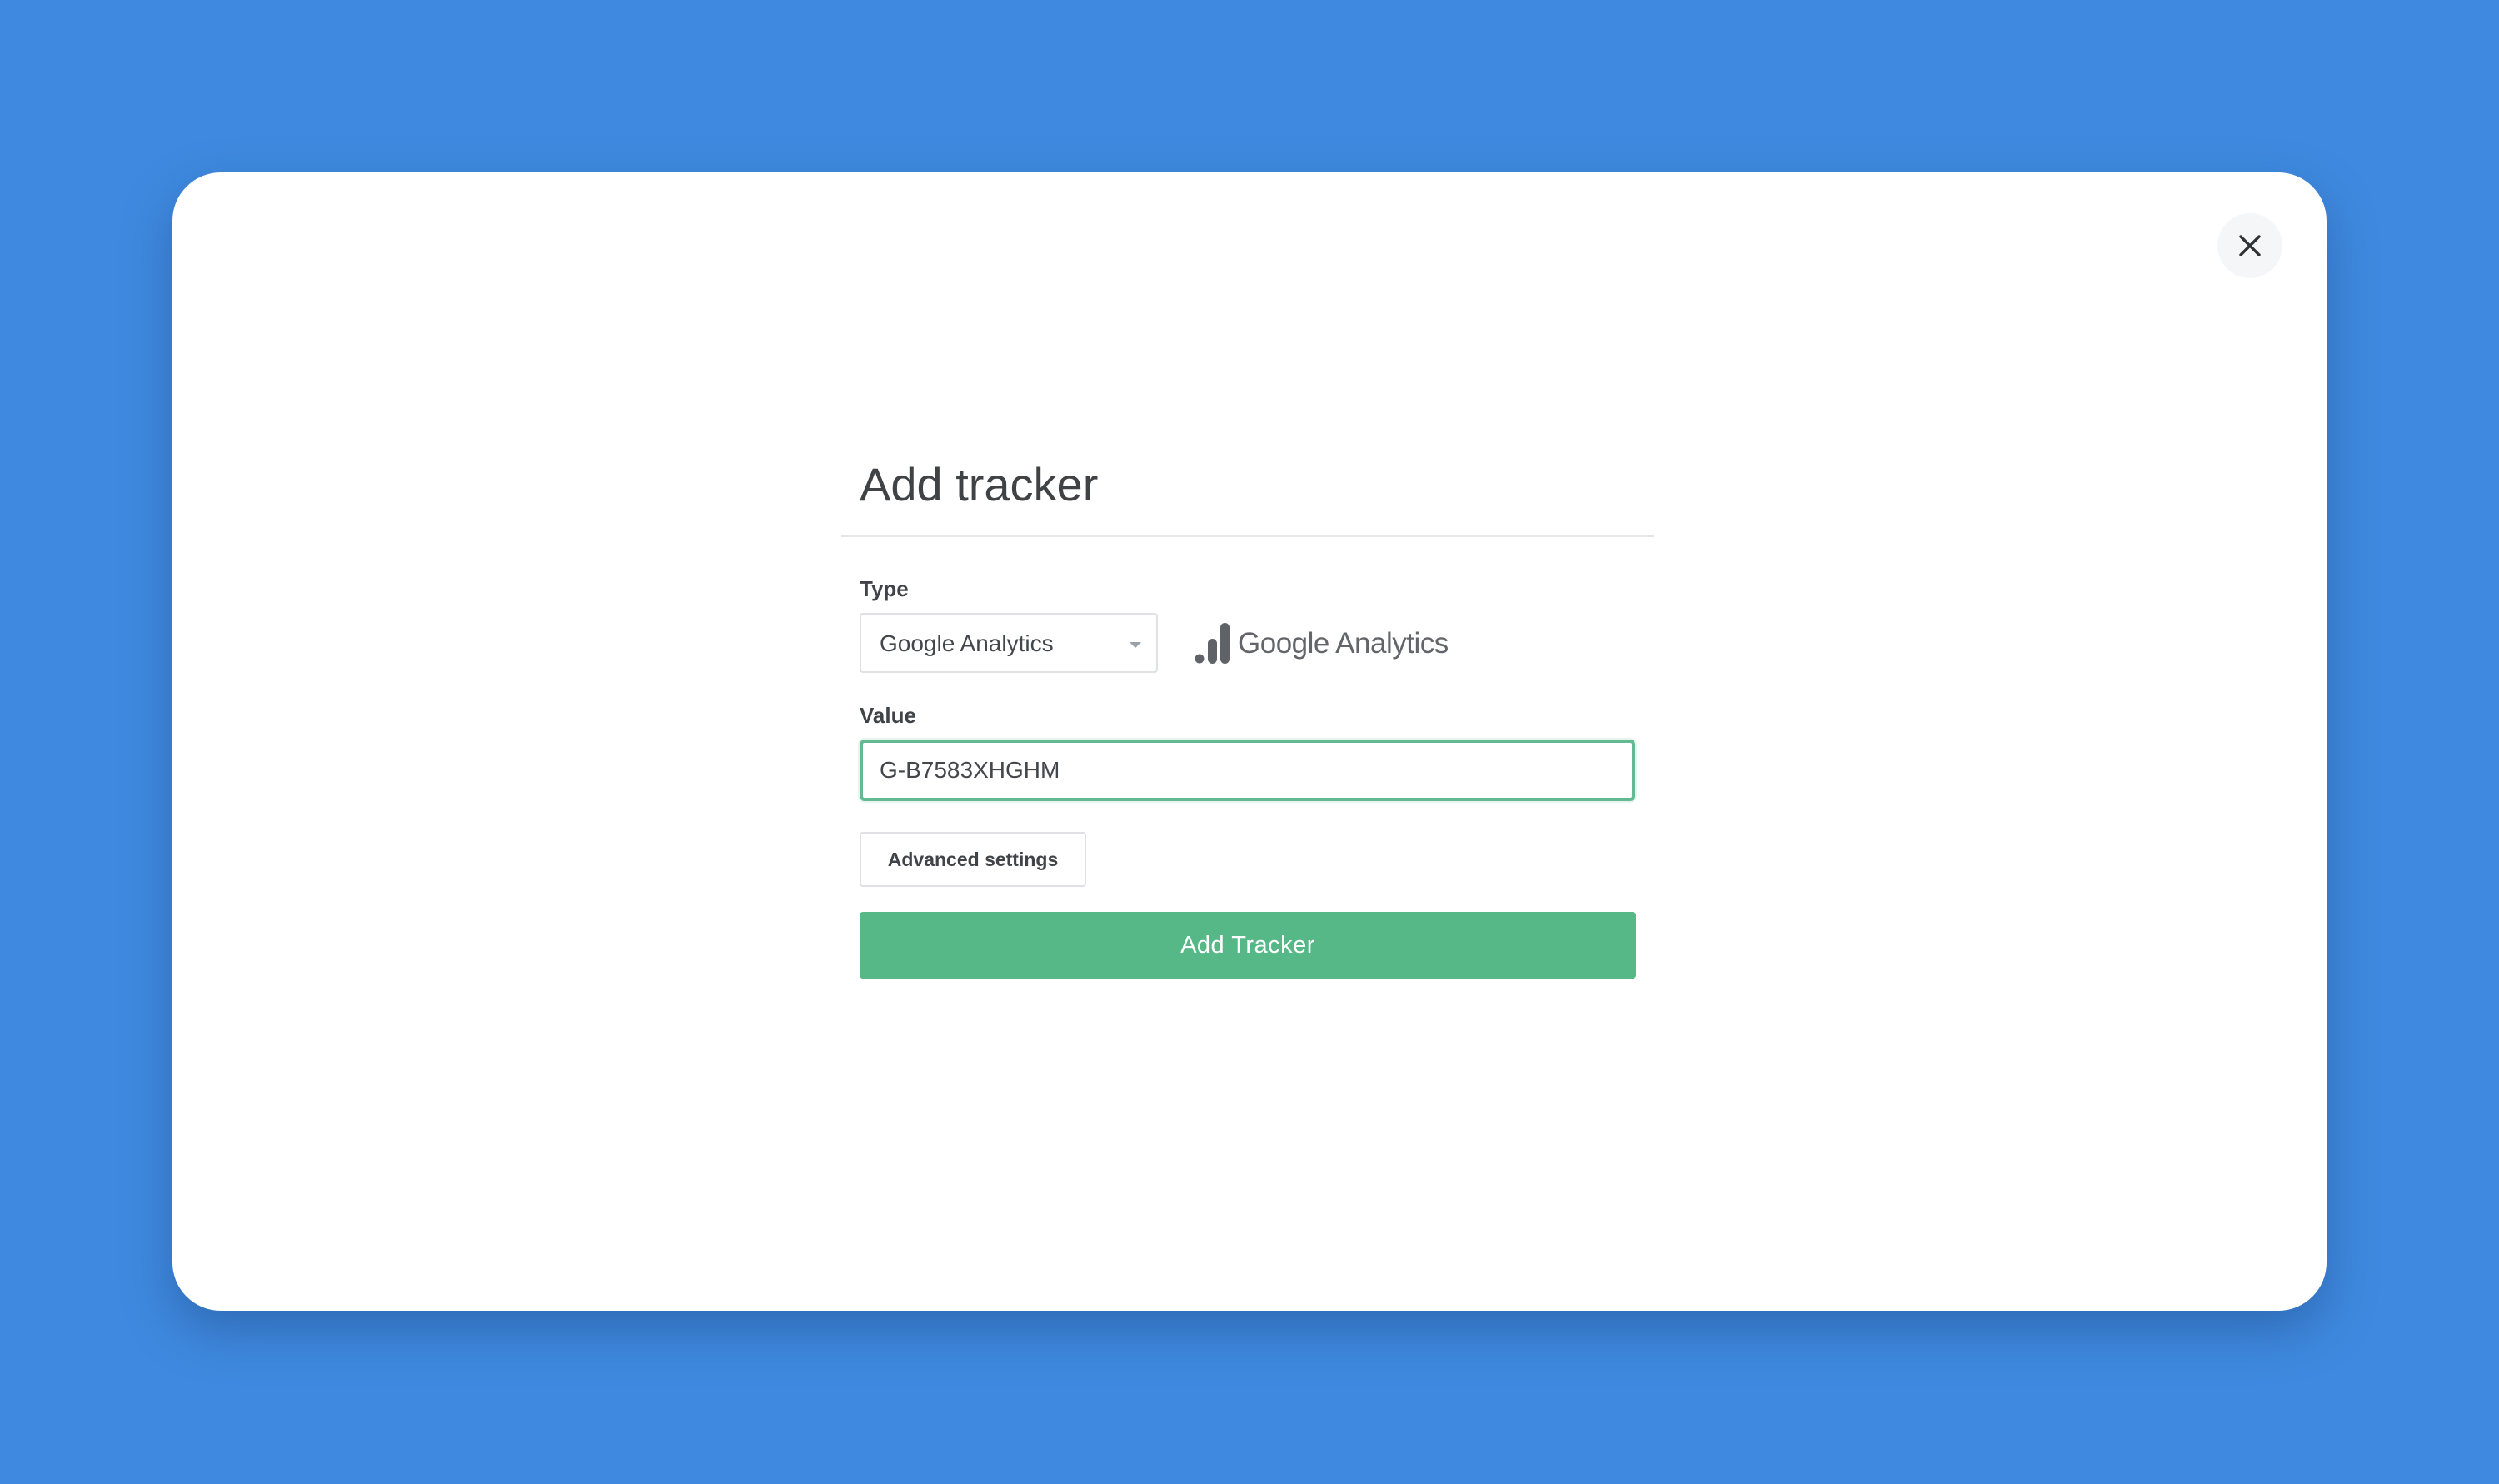 This screenshot has width=2499, height=1484. What do you see at coordinates (979, 484) in the screenshot?
I see `dialog-title: Add tracker` at bounding box center [979, 484].